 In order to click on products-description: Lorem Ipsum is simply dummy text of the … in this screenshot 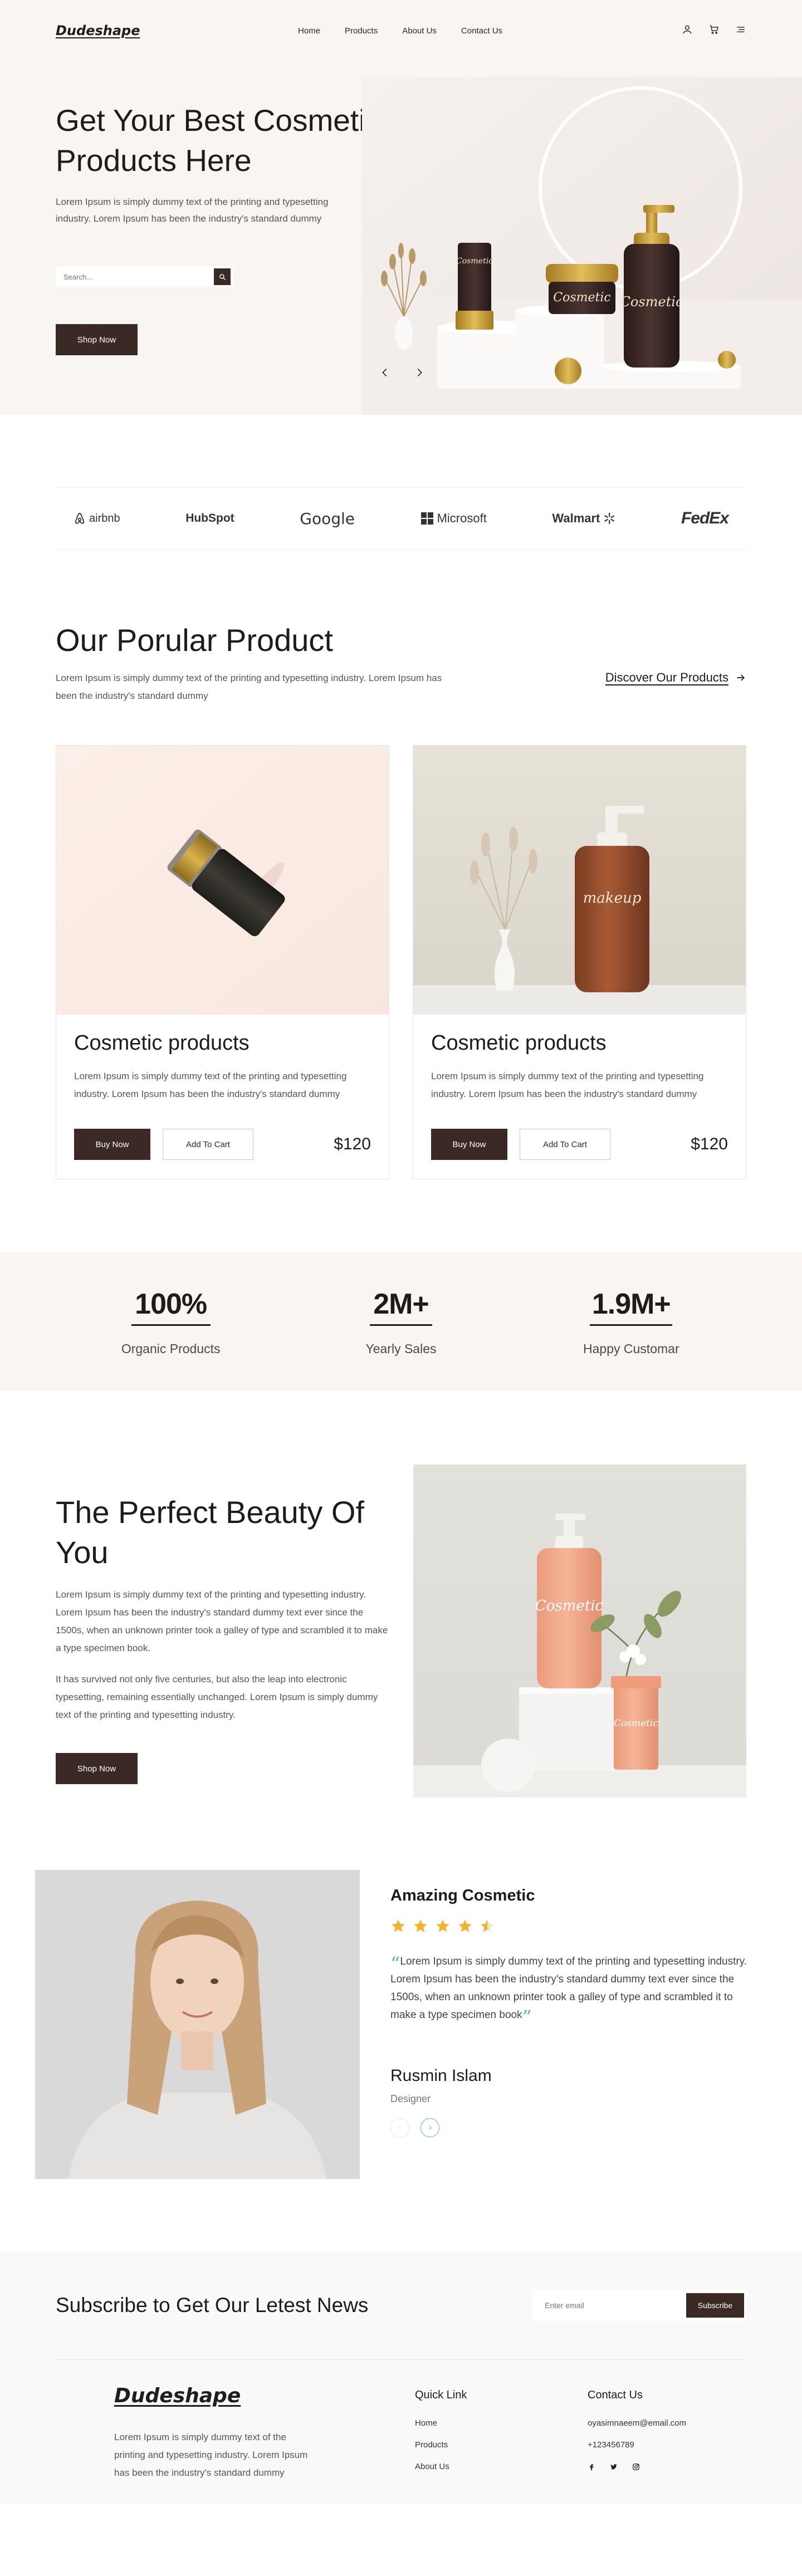, I will do `click(249, 687)`.